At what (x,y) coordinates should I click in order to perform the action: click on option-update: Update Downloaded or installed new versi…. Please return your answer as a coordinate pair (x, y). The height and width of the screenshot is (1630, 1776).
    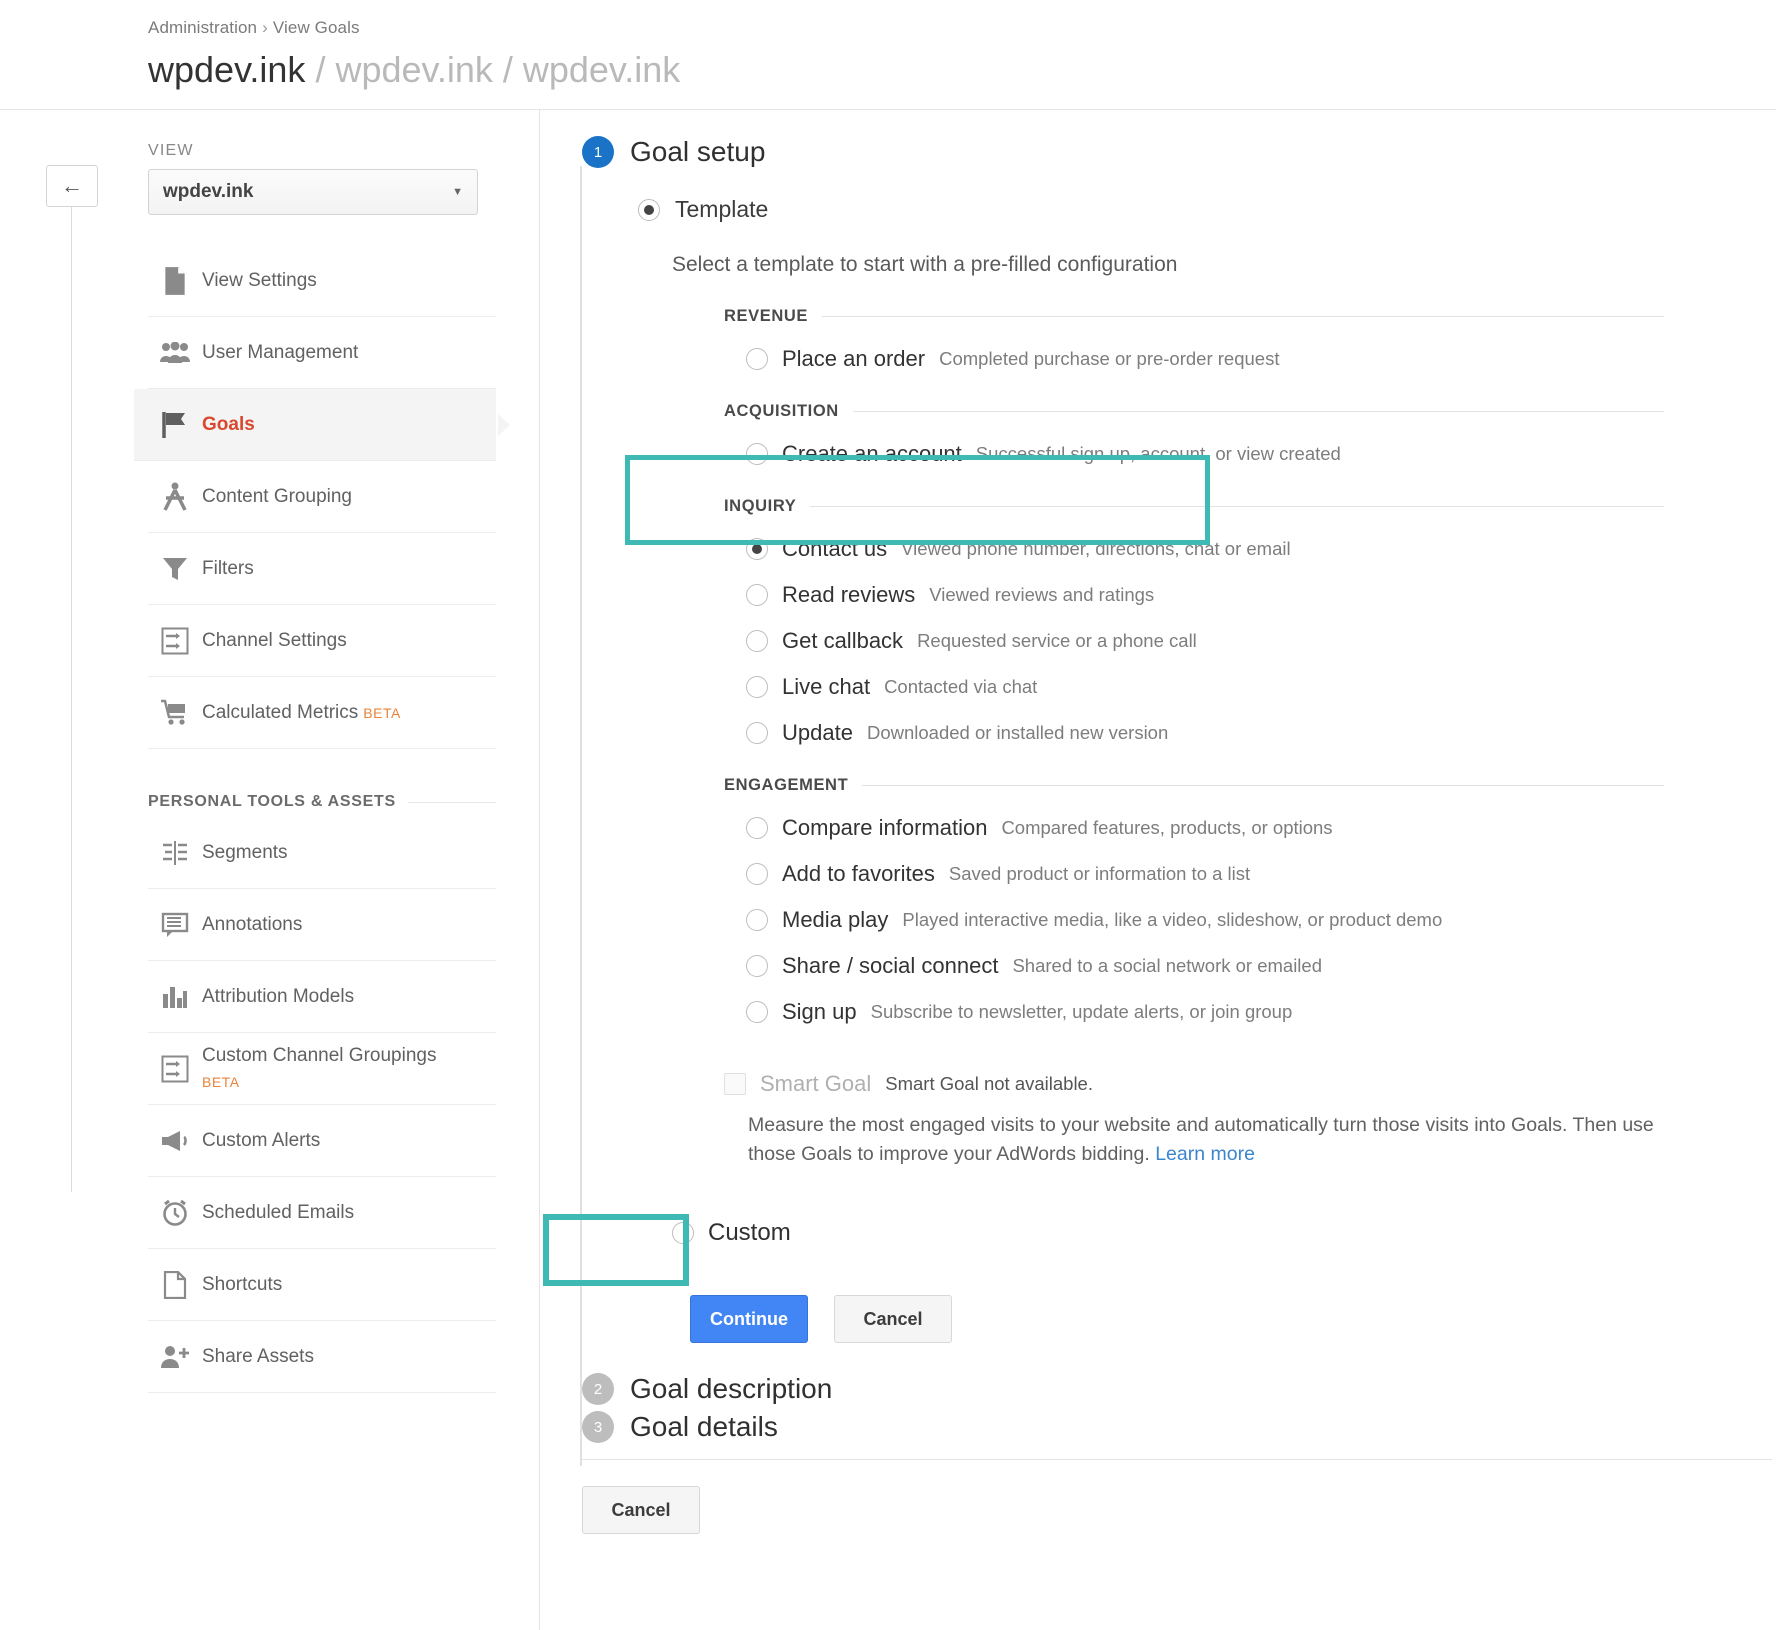
    Looking at the image, I should click on (1261, 733).